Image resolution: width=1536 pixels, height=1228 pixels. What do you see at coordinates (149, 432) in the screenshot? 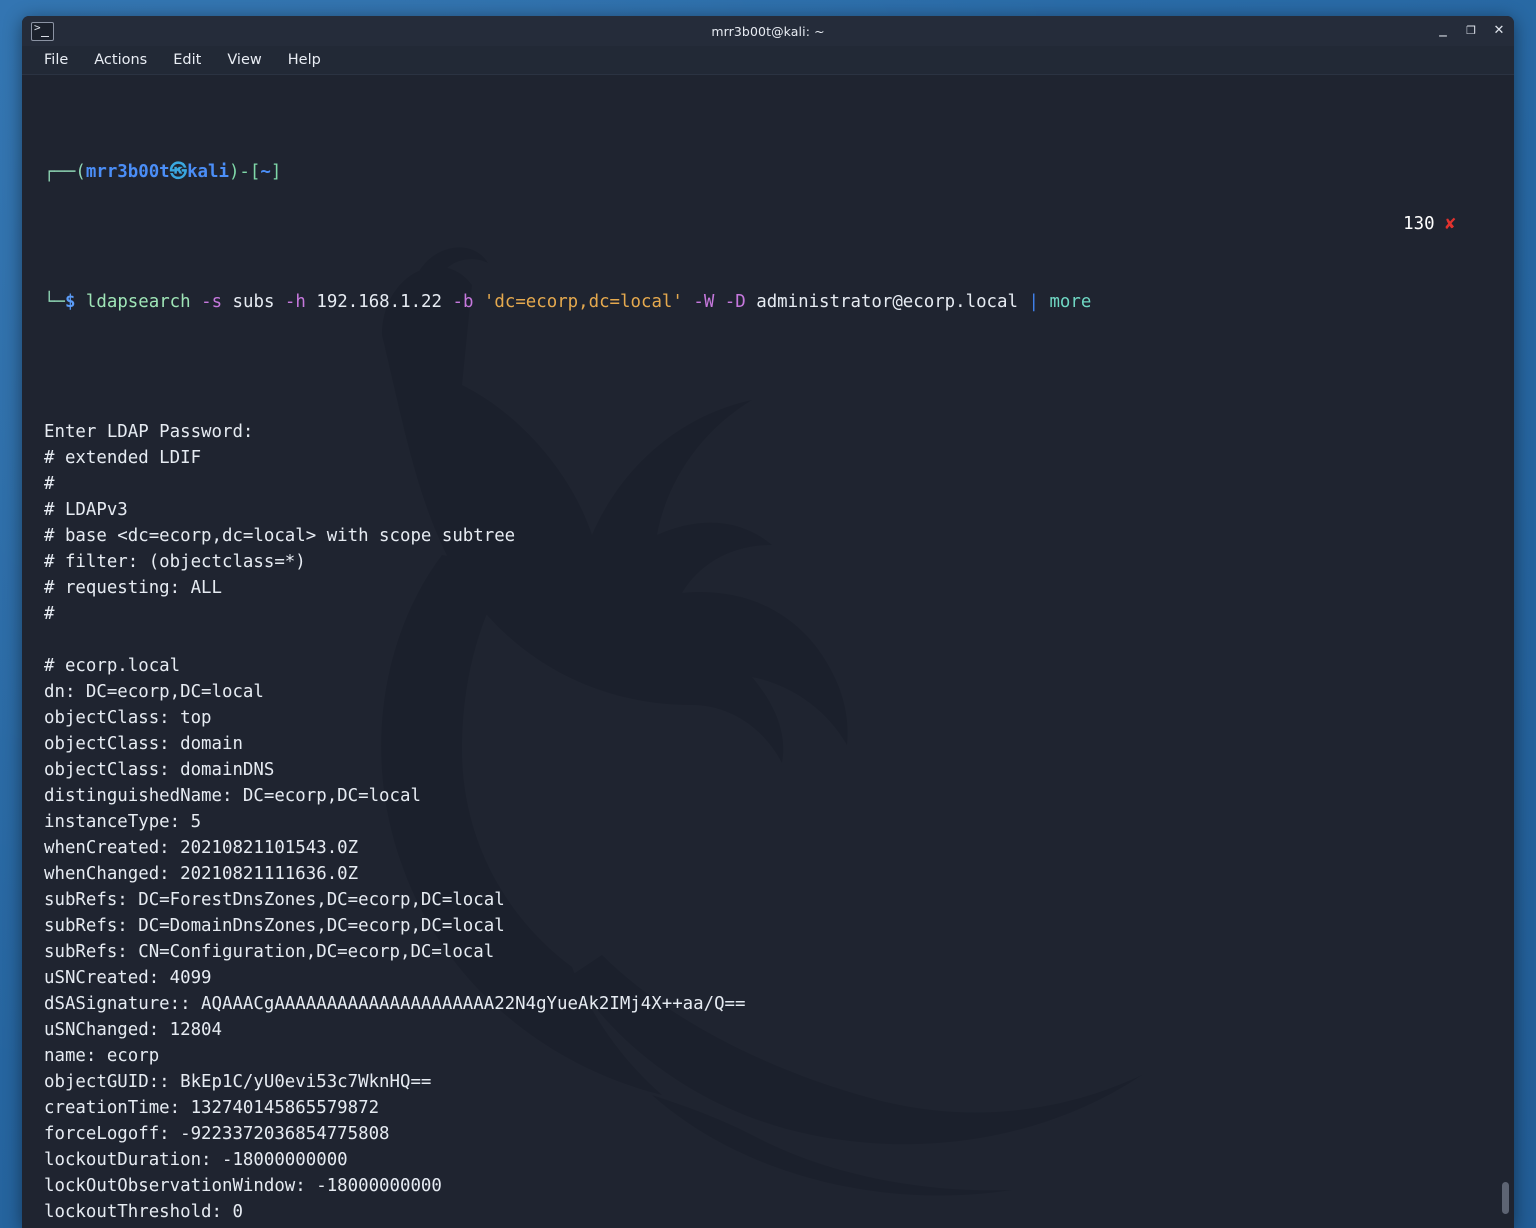
I see `output-line: Enter LDAP Password:` at bounding box center [149, 432].